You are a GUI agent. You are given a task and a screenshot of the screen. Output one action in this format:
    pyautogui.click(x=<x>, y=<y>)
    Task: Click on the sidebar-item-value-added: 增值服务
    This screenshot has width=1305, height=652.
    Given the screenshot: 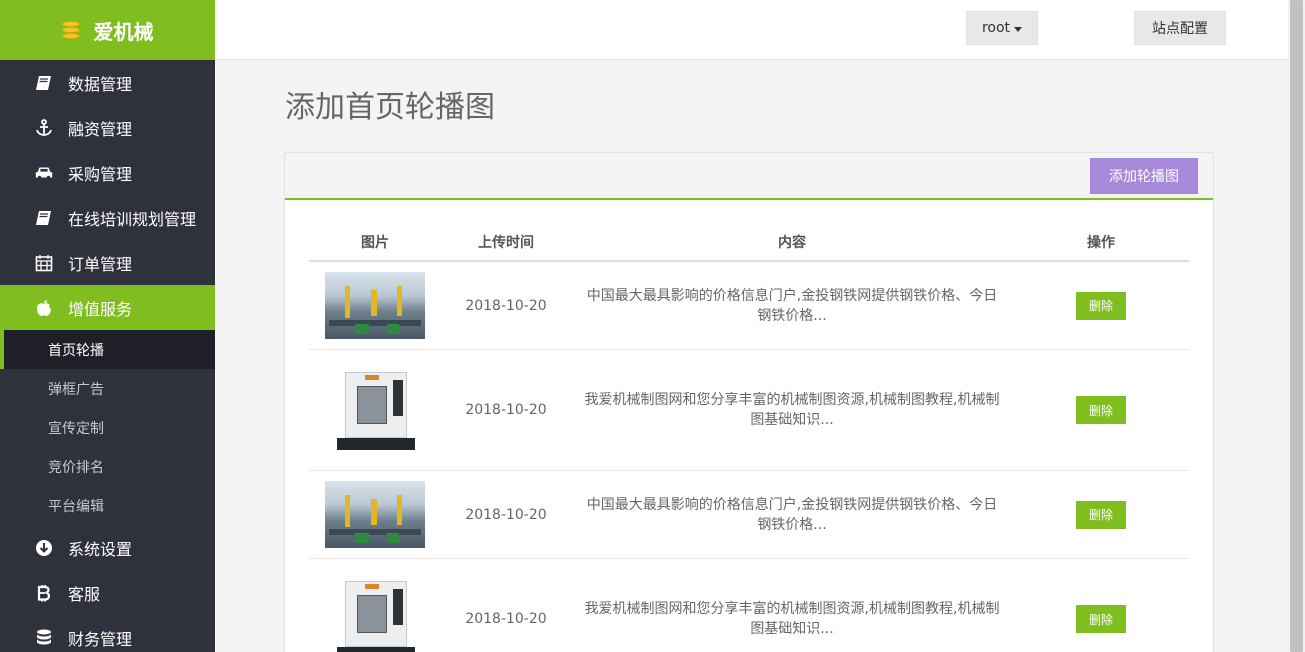 What is the action you would take?
    pyautogui.click(x=107, y=307)
    